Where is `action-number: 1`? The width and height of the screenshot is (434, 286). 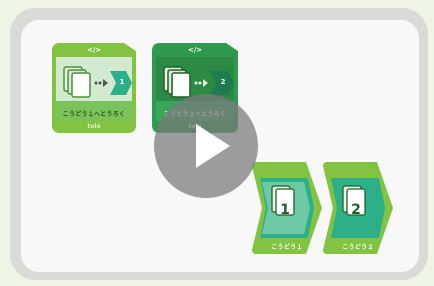
action-number: 1 is located at coordinates (285, 210).